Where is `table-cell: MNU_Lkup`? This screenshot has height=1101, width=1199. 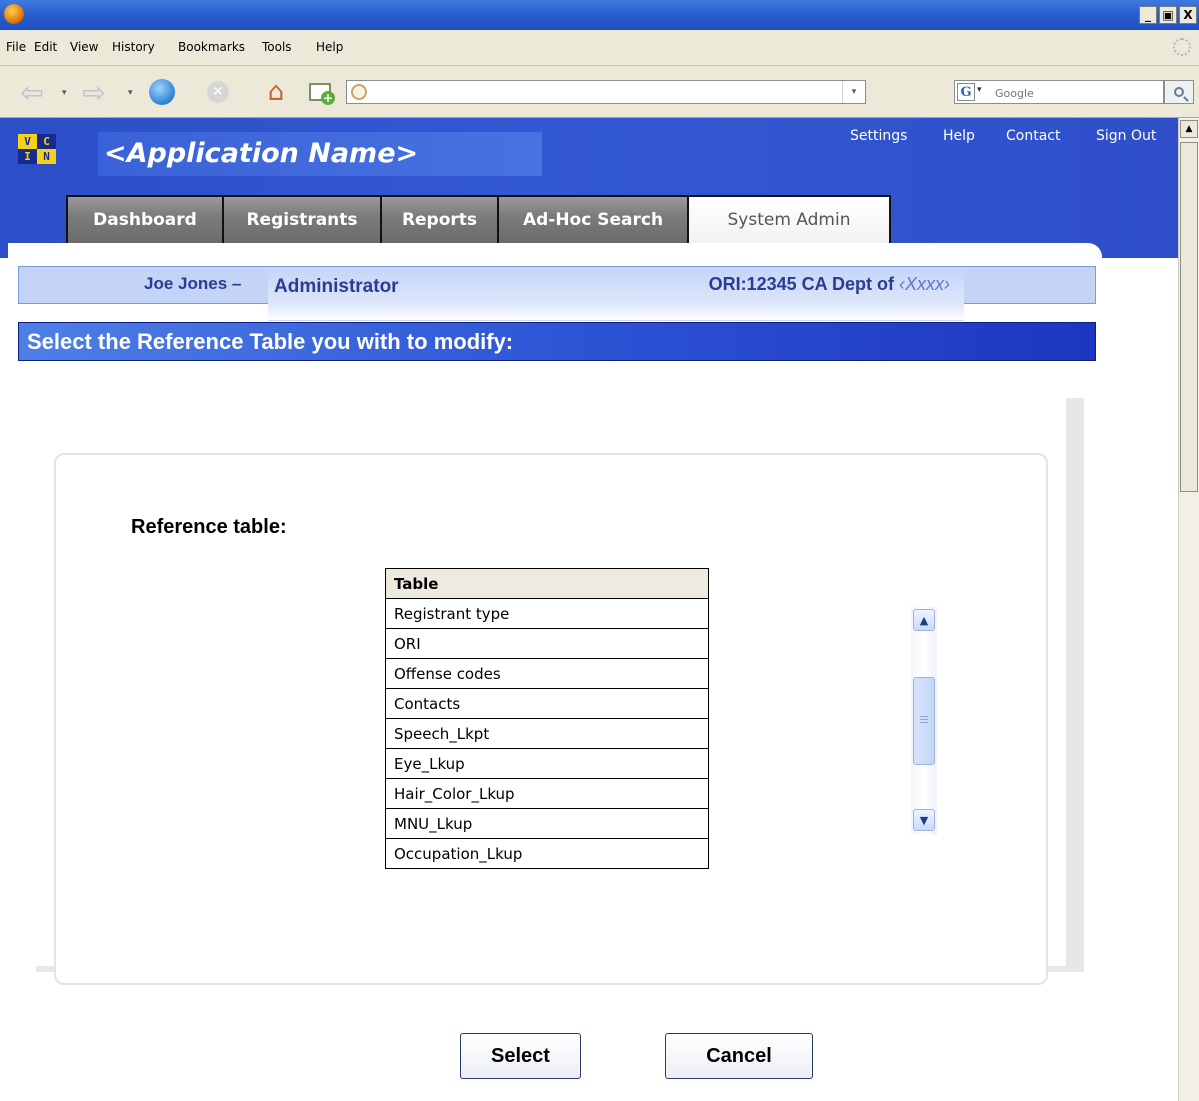
table-cell: MNU_Lkup is located at coordinates (547, 823).